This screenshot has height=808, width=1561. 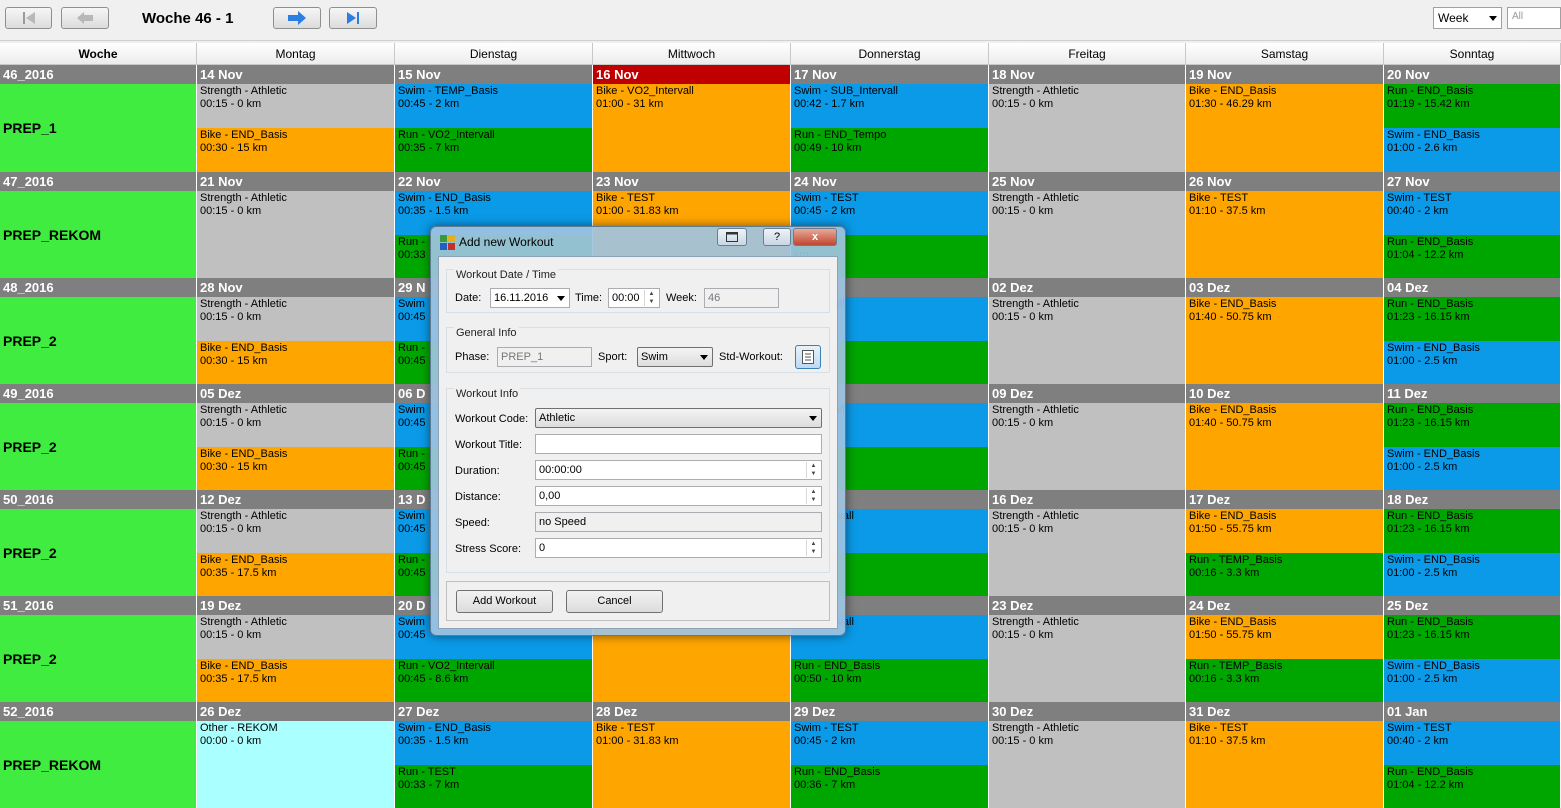 I want to click on day-cell: 28 Dez Bike - TEST 01:00 - 31.83 km, so click(x=692, y=755).